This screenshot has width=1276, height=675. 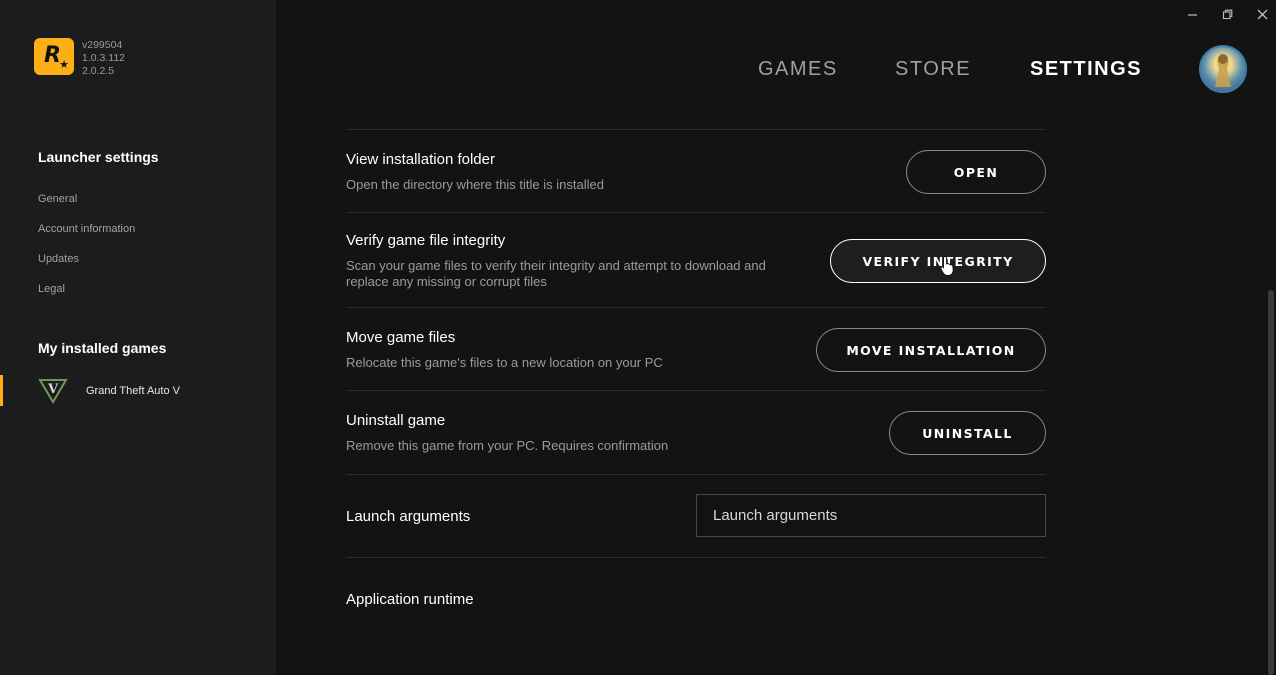 I want to click on rockstar-logo-icon: R ★, so click(x=54, y=56).